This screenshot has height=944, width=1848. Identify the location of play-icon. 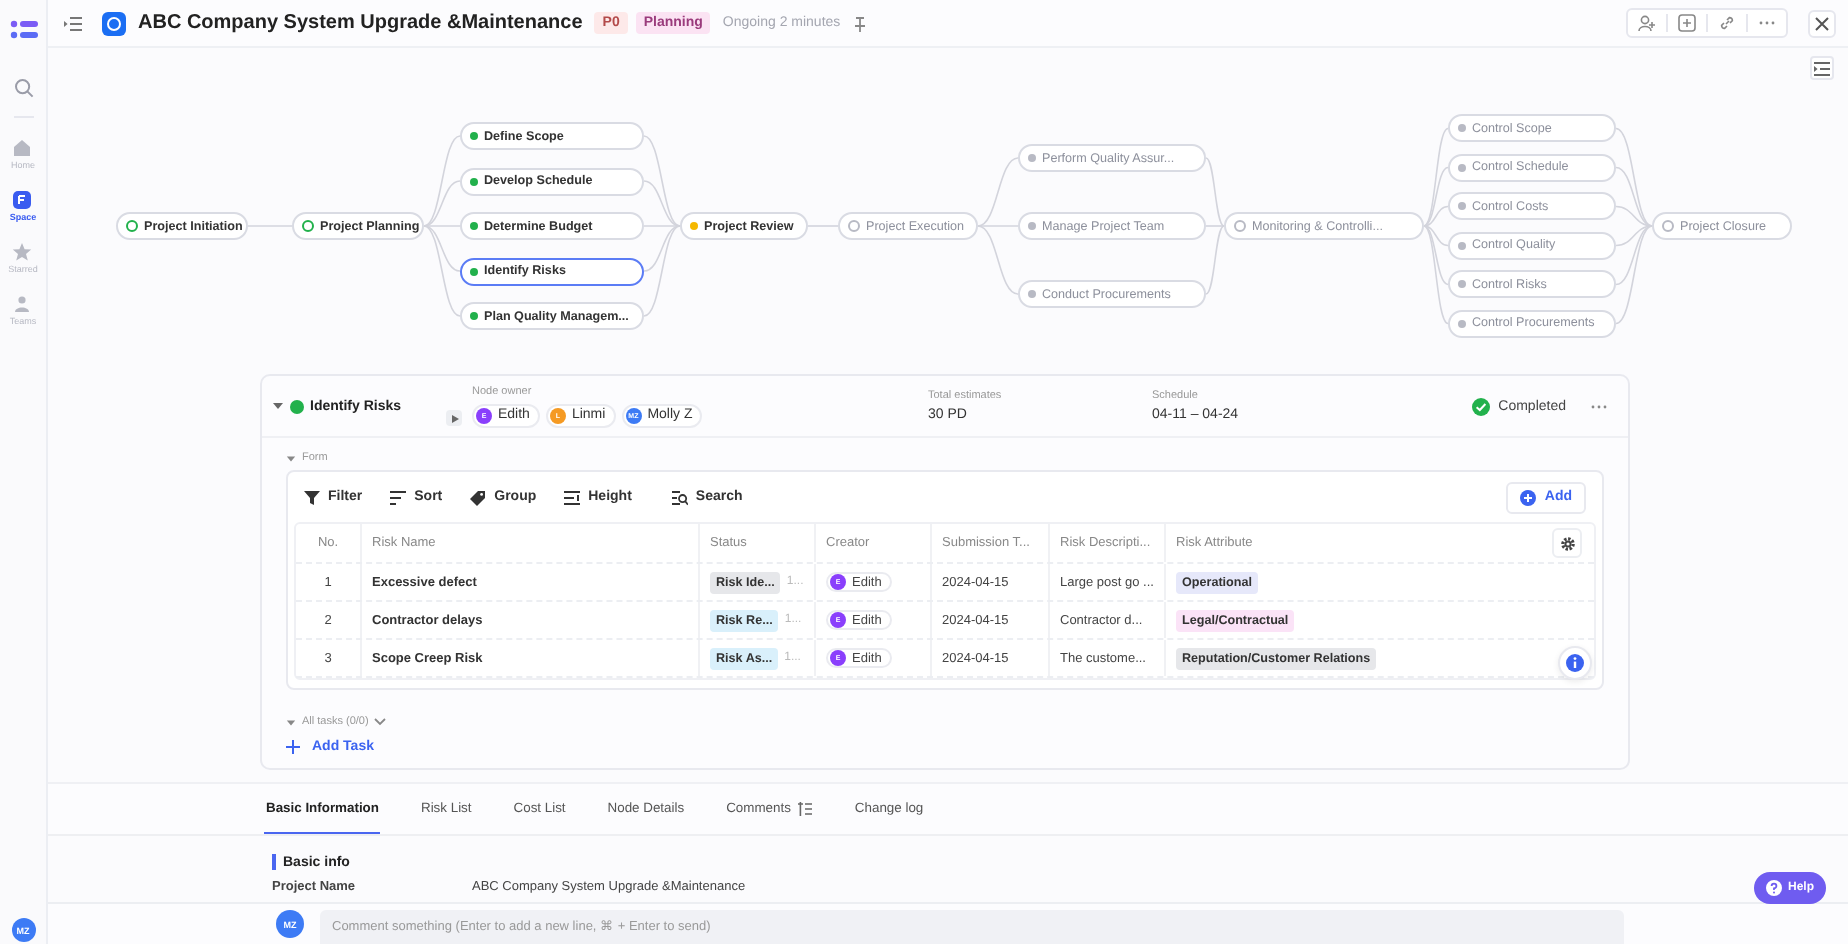
(454, 418).